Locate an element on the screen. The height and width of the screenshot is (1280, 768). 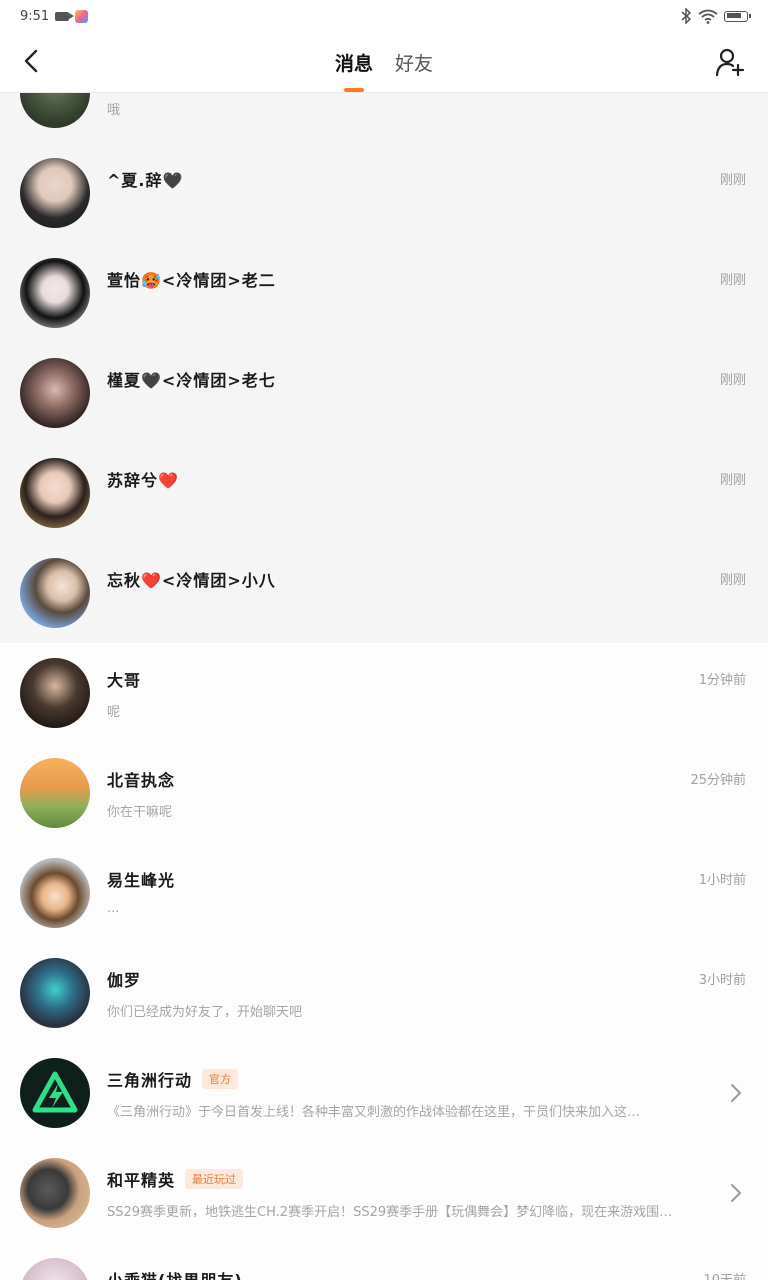
contact-name: 小乖猫(找男朋友) is located at coordinates (175, 1273).